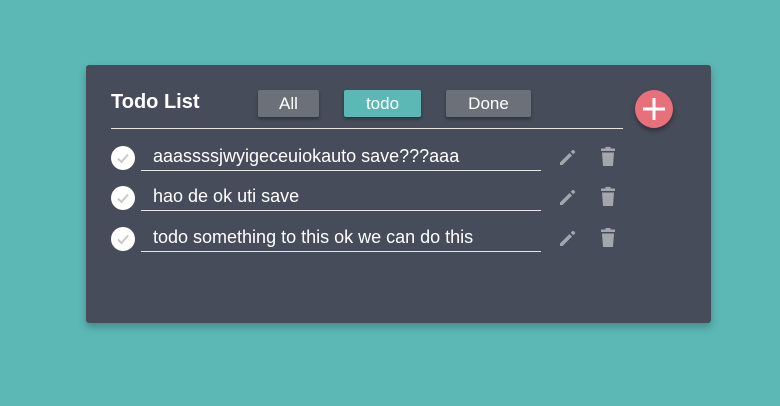 Image resolution: width=780 pixels, height=406 pixels. I want to click on todo-item: todo something to this ok we can do this, so click(398, 239).